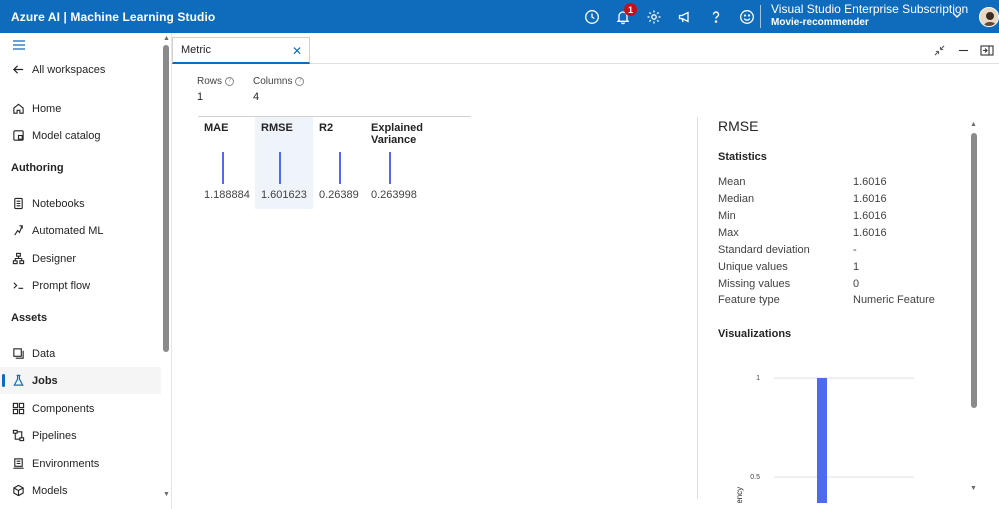 Image resolution: width=999 pixels, height=509 pixels. What do you see at coordinates (630, 9) in the screenshot?
I see `notification-badge: 1` at bounding box center [630, 9].